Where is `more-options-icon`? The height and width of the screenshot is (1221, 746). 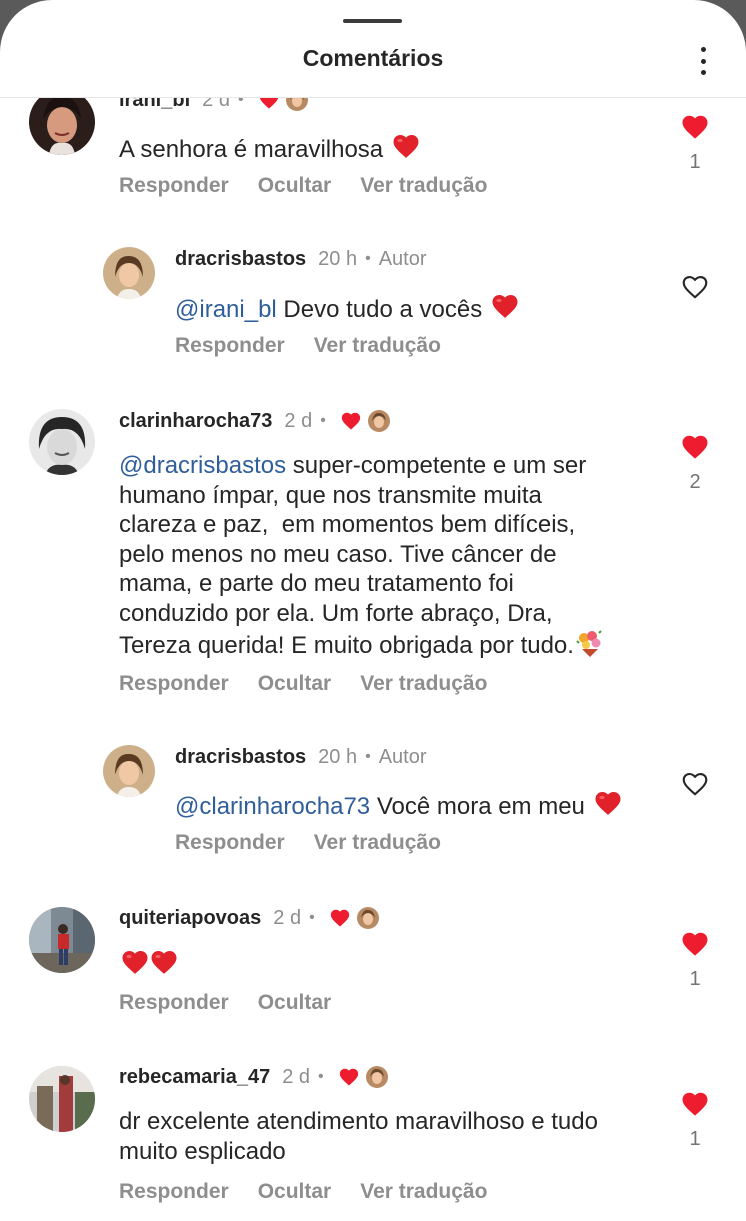 more-options-icon is located at coordinates (703, 61).